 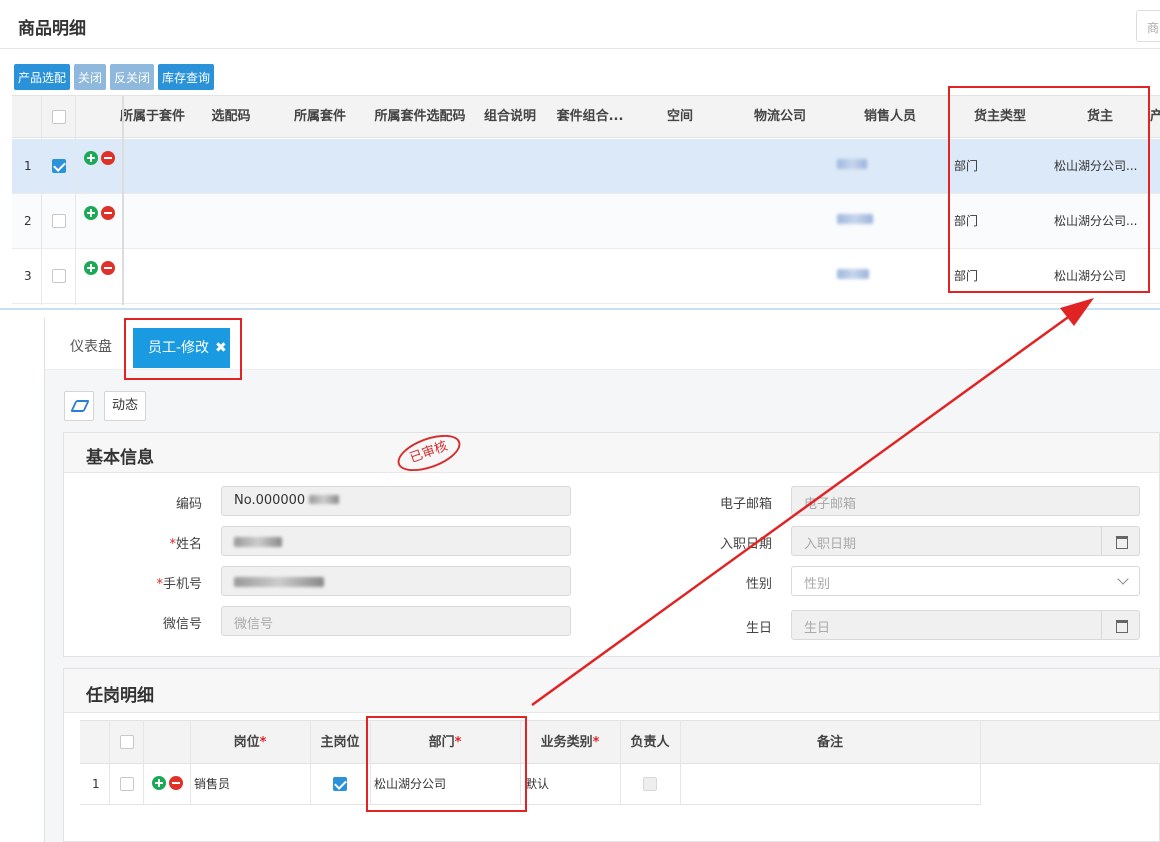 What do you see at coordinates (125, 406) in the screenshot?
I see `dynamic-button: 动态` at bounding box center [125, 406].